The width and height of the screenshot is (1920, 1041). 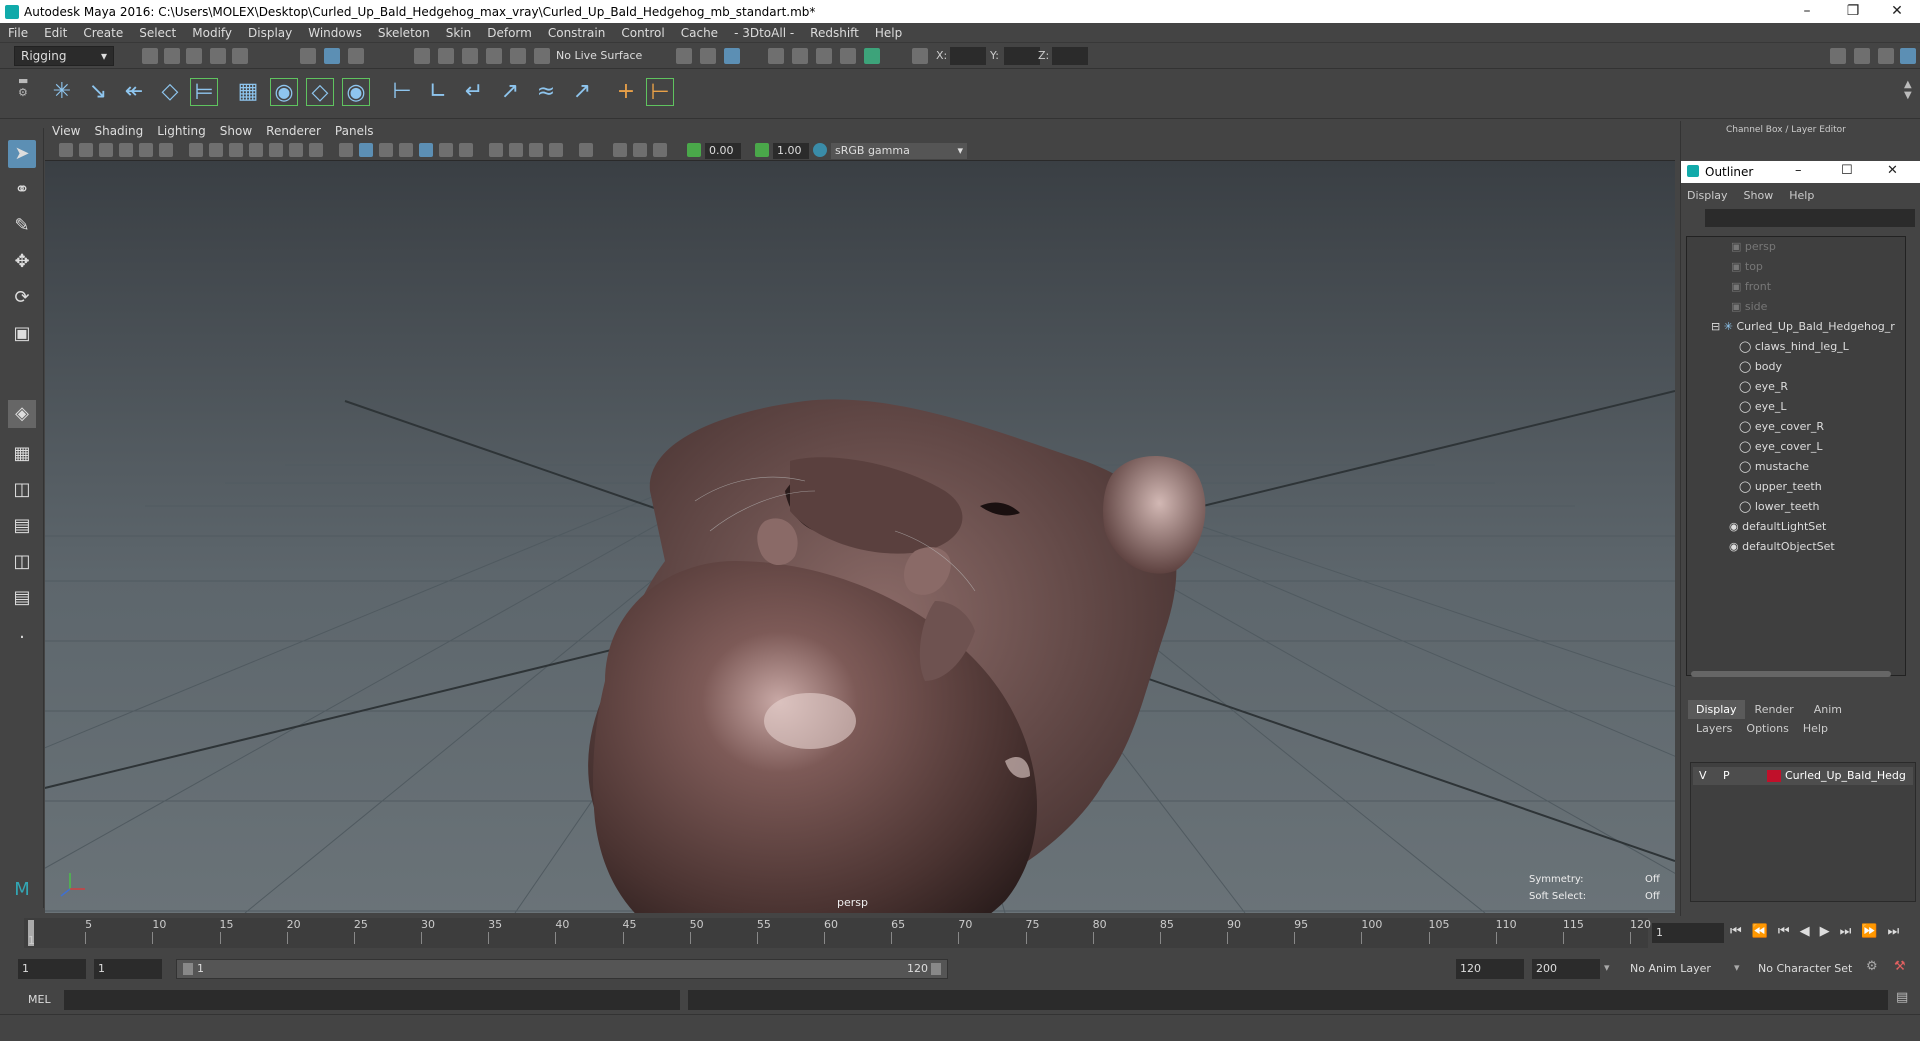 I want to click on gamma-field: 1.00, so click(x=791, y=151).